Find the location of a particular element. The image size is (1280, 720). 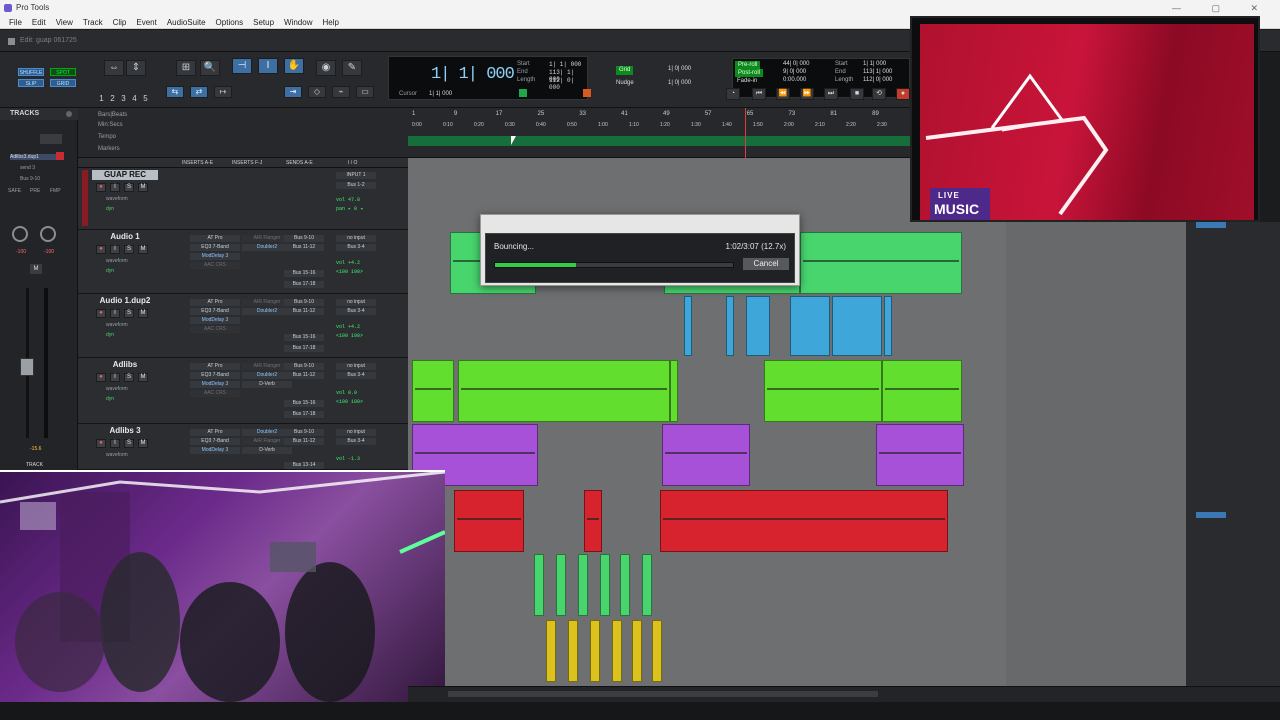

insert-slot: AAC CRS is located at coordinates (215, 265).